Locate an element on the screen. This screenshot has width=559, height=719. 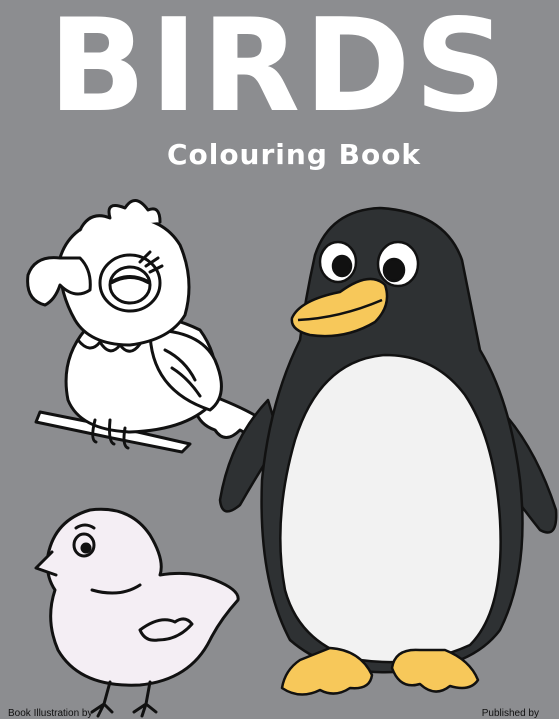
chick-illustration is located at coordinates (137, 612).